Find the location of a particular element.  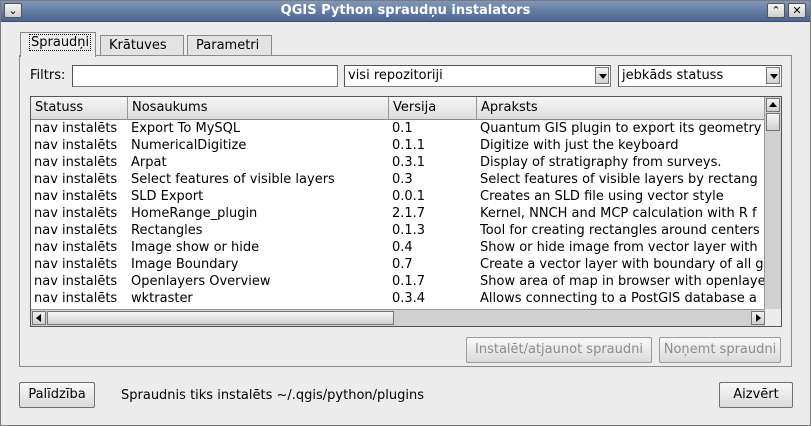

cell-name: Export To MySQL is located at coordinates (186, 128).